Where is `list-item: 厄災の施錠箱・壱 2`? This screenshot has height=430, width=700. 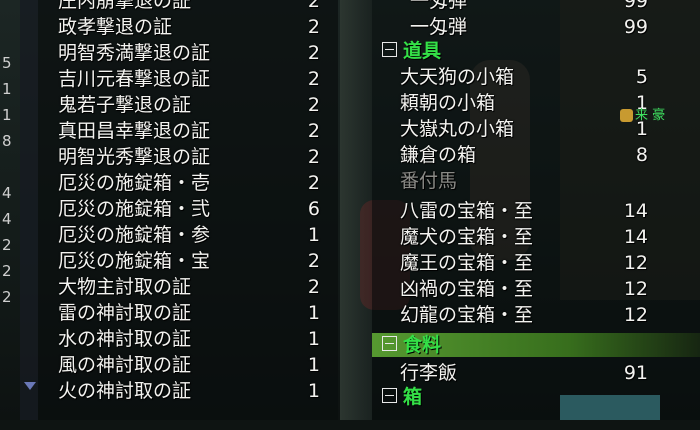 list-item: 厄災の施錠箱・壱 2 is located at coordinates (189, 183).